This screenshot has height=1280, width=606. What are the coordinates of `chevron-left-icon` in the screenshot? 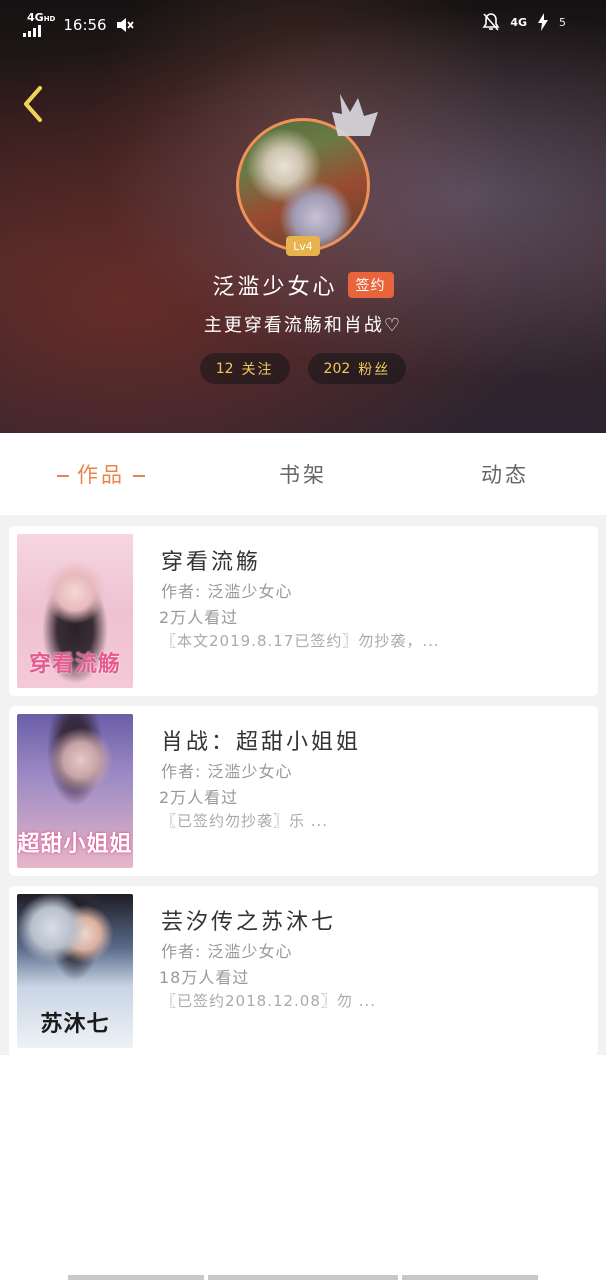 It's located at (33, 104).